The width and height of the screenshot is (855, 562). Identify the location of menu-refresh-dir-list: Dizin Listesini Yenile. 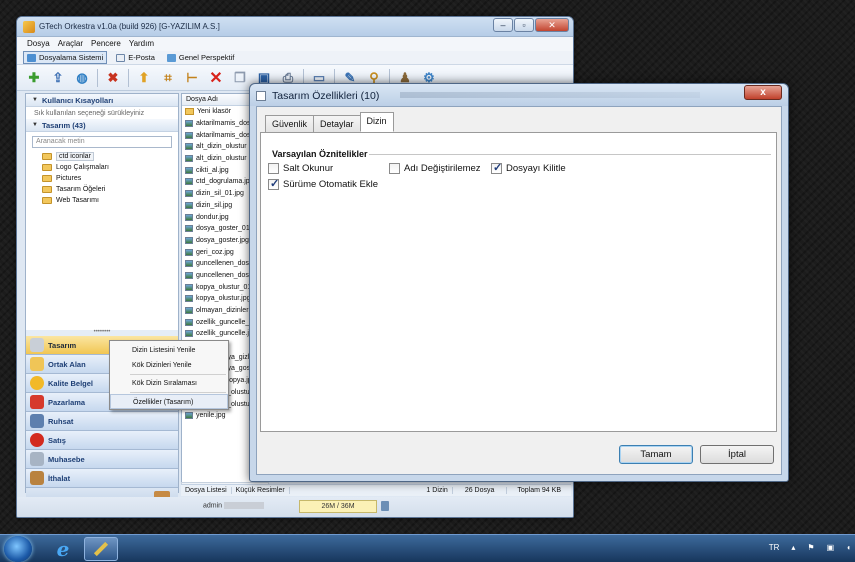
(169, 350).